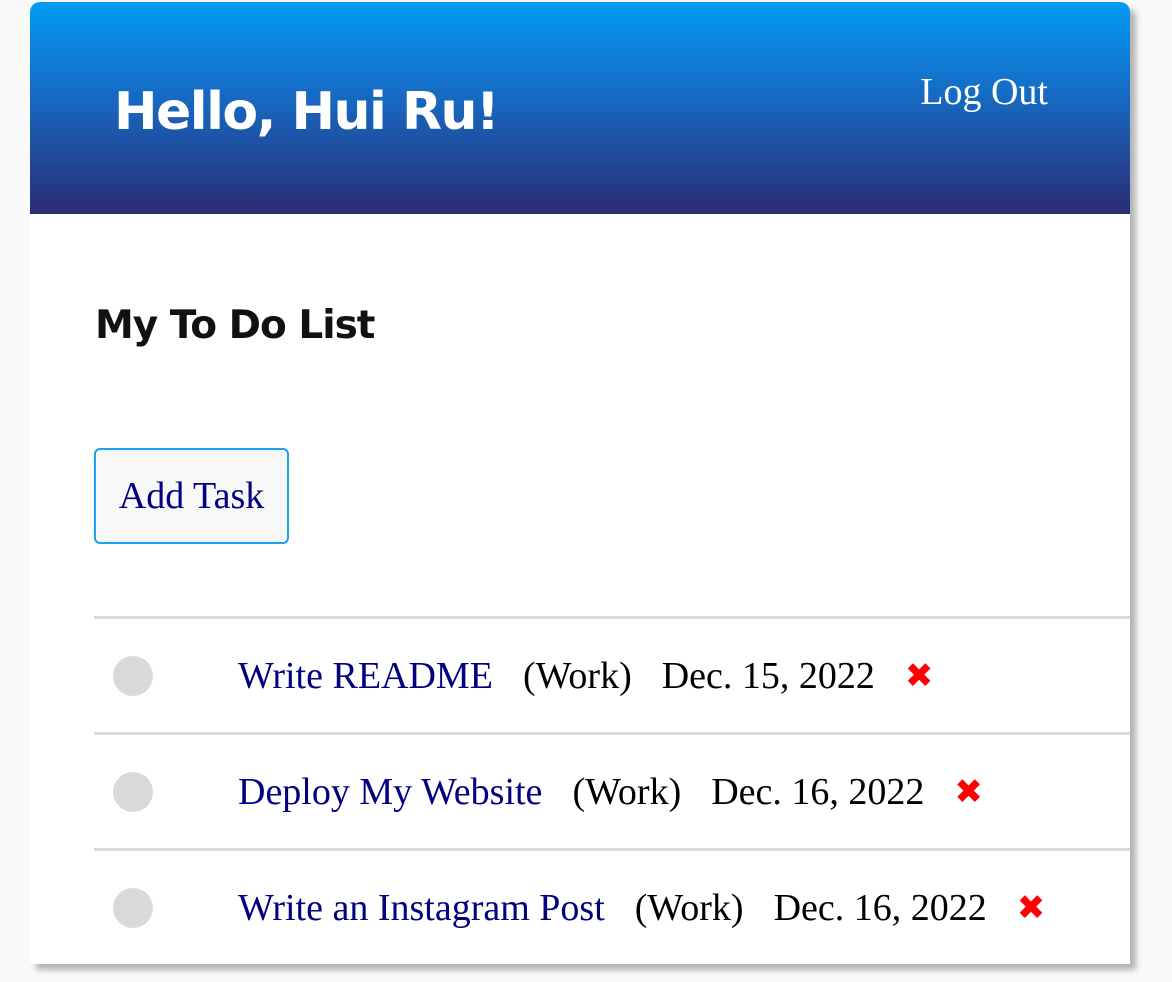  I want to click on page-title: My To Do List, so click(235, 325).